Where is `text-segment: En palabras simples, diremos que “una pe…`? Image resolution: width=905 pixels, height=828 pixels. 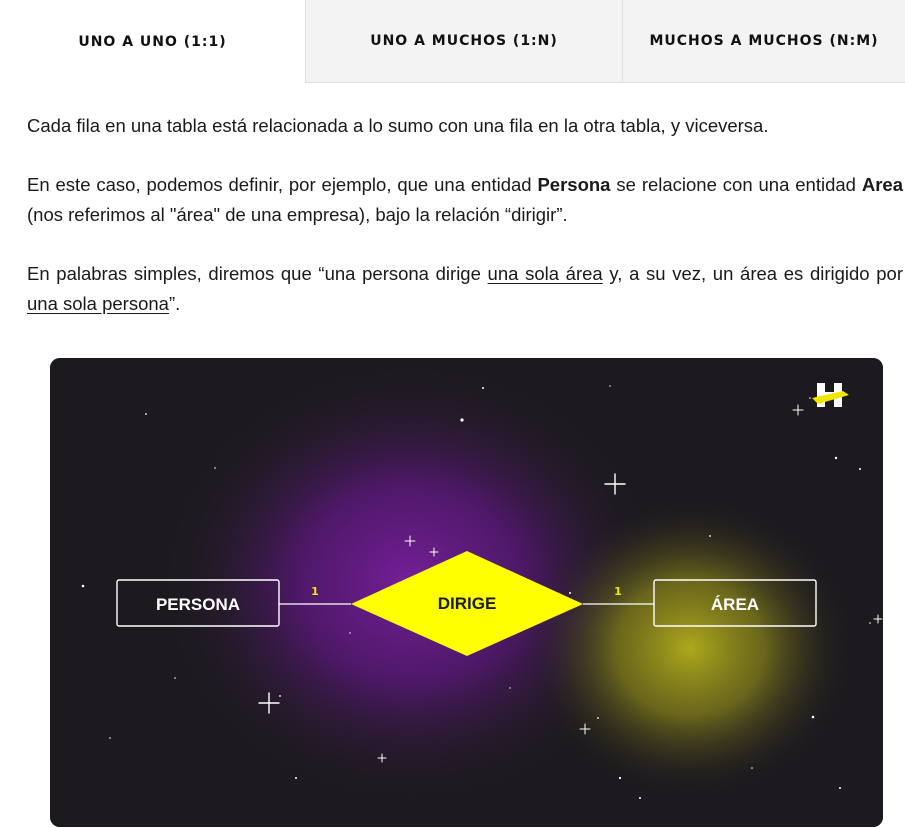 text-segment: En palabras simples, diremos que “una pe… is located at coordinates (257, 273).